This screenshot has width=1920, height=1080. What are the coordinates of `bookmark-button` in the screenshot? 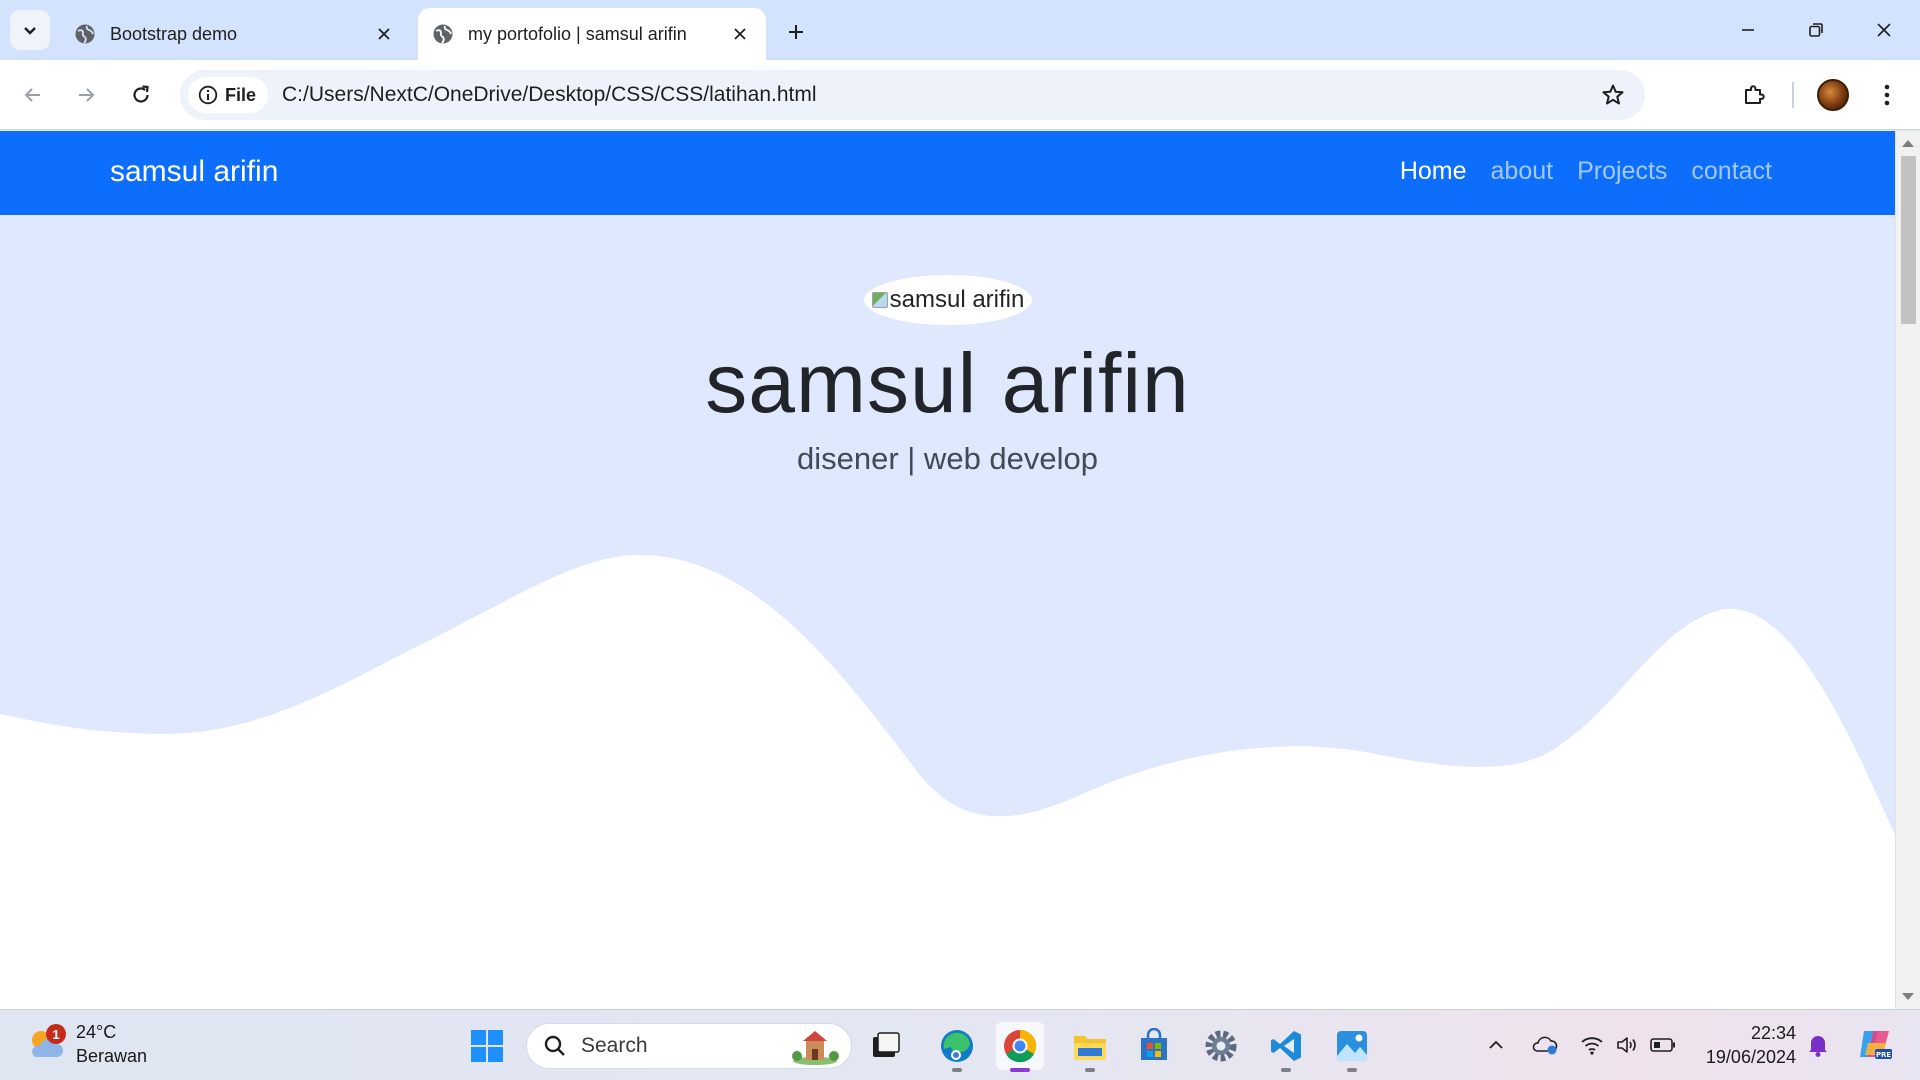 It's located at (1613, 95).